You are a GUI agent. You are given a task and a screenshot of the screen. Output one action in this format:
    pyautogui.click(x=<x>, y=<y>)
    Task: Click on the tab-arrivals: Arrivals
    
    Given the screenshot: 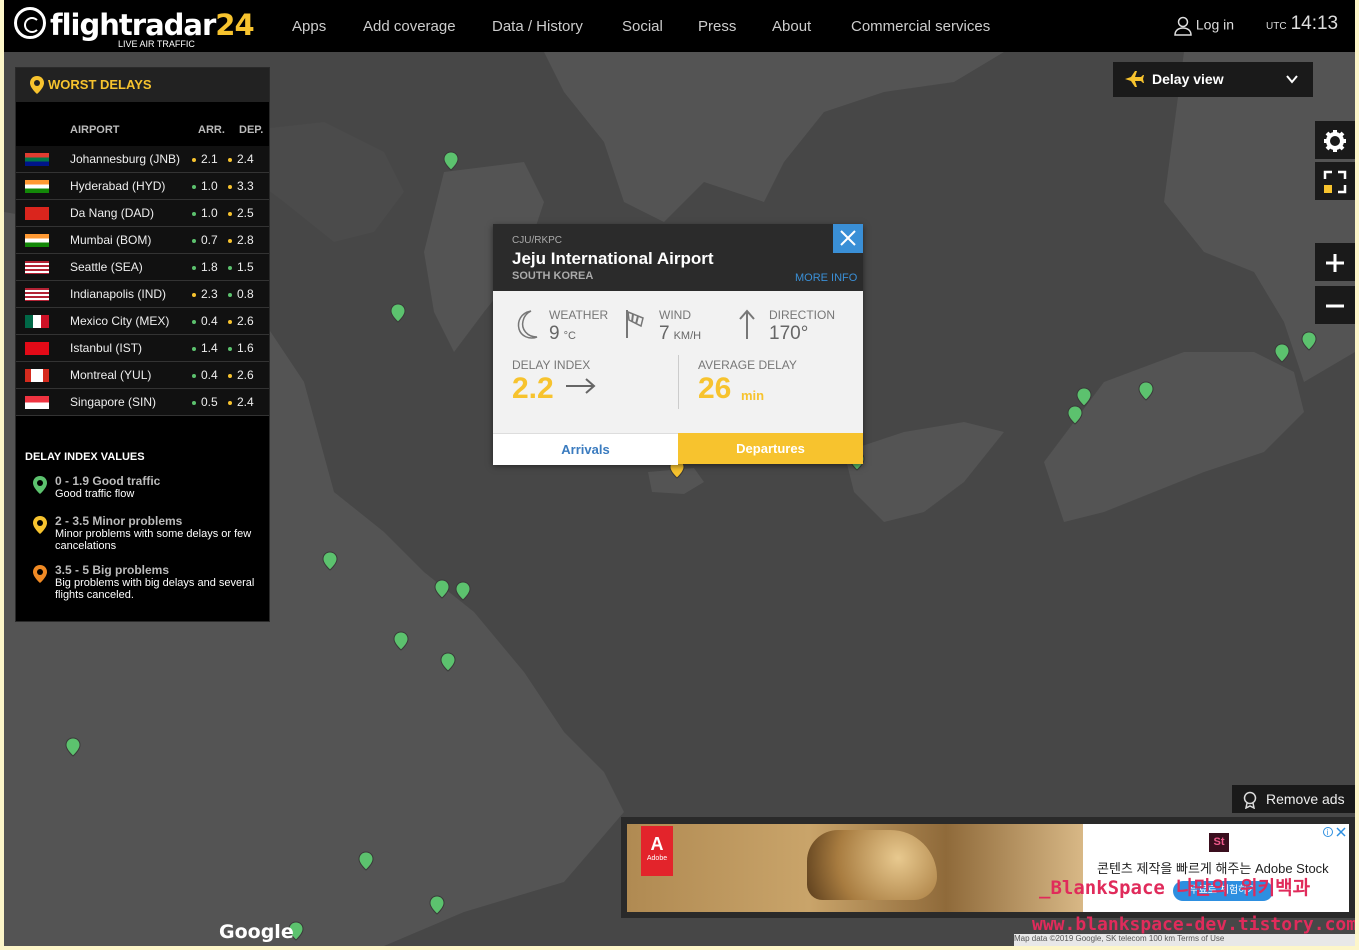 What is the action you would take?
    pyautogui.click(x=585, y=449)
    